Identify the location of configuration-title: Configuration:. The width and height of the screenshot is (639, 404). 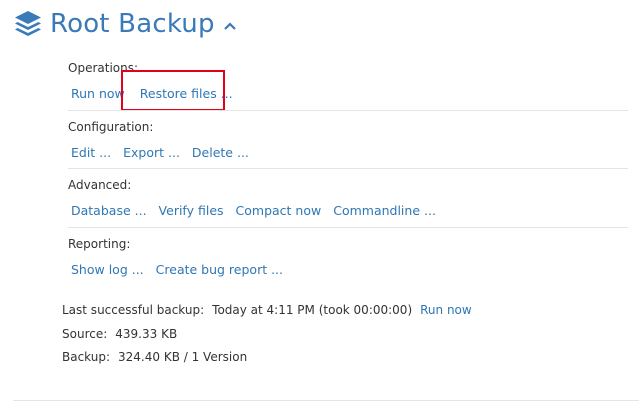
(111, 127).